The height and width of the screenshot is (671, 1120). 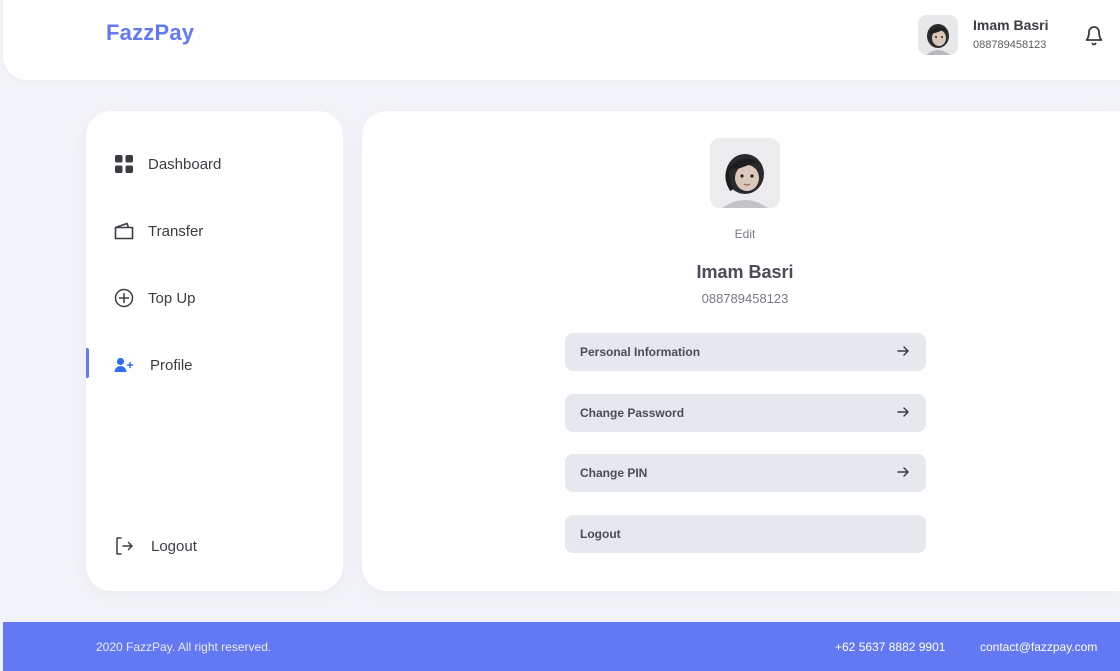 What do you see at coordinates (214, 546) in the screenshot?
I see `sidebar-logout: Logout` at bounding box center [214, 546].